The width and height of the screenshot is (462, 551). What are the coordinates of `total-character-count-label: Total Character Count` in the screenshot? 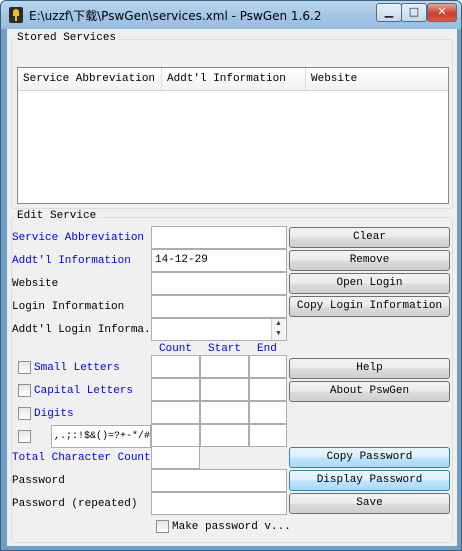 It's located at (81, 458).